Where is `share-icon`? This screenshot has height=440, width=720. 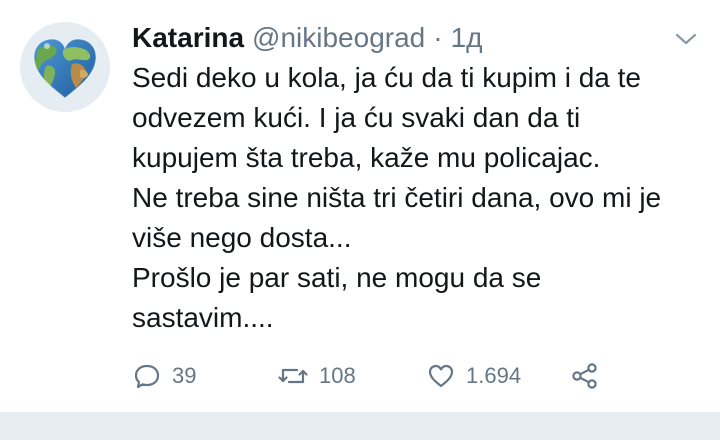 share-icon is located at coordinates (584, 376).